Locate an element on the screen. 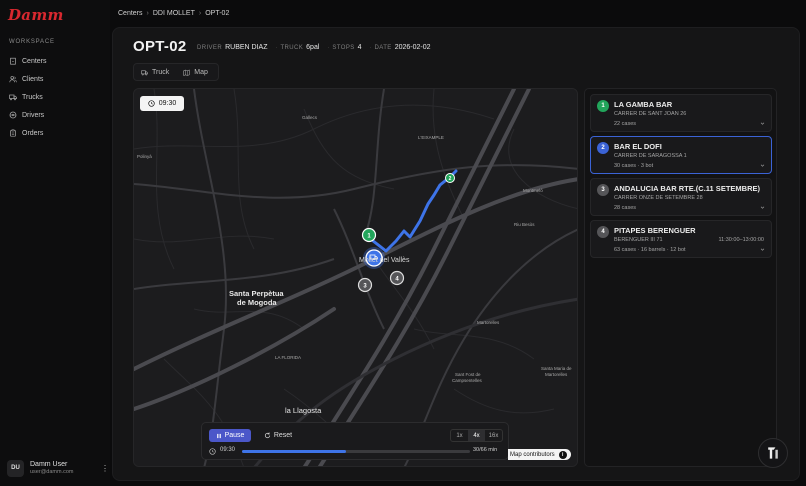 The width and height of the screenshot is (806, 486). refresh-icon is located at coordinates (267, 435).